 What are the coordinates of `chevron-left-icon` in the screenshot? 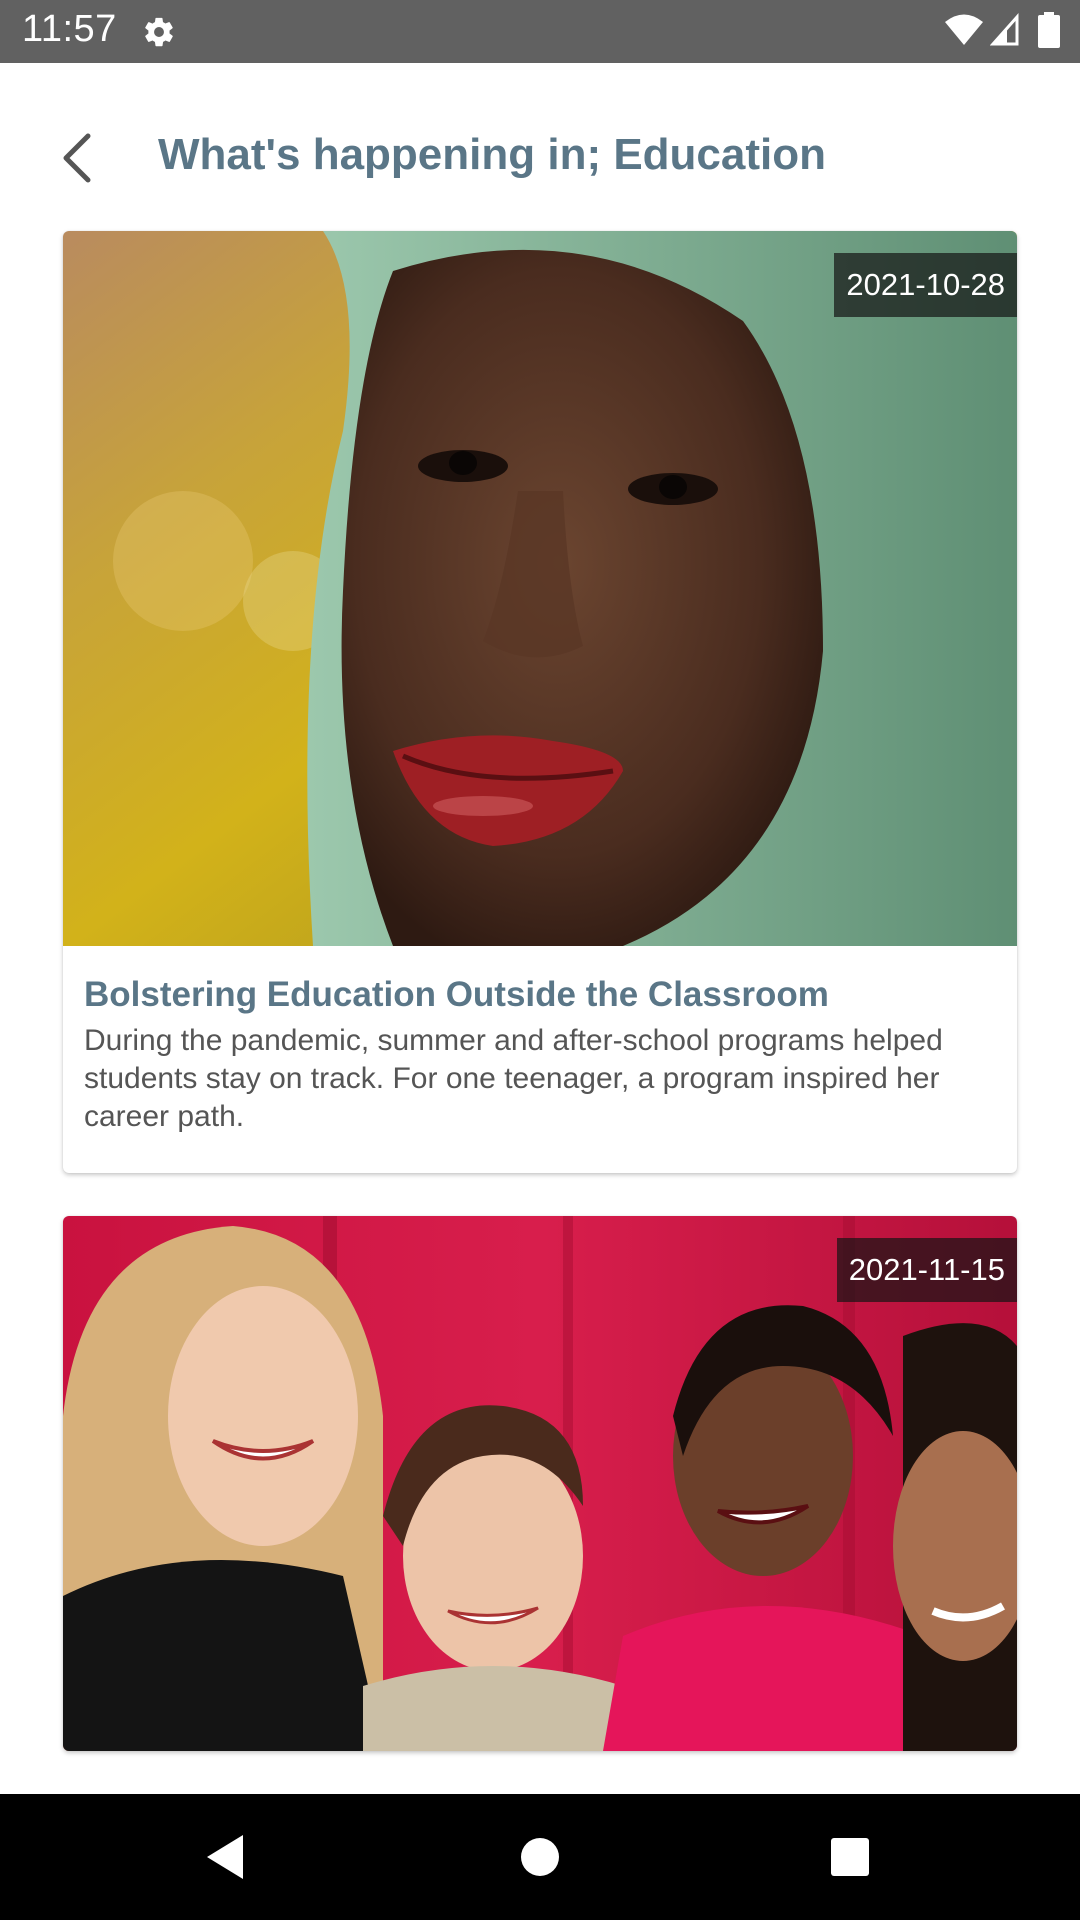 It's located at (77, 158).